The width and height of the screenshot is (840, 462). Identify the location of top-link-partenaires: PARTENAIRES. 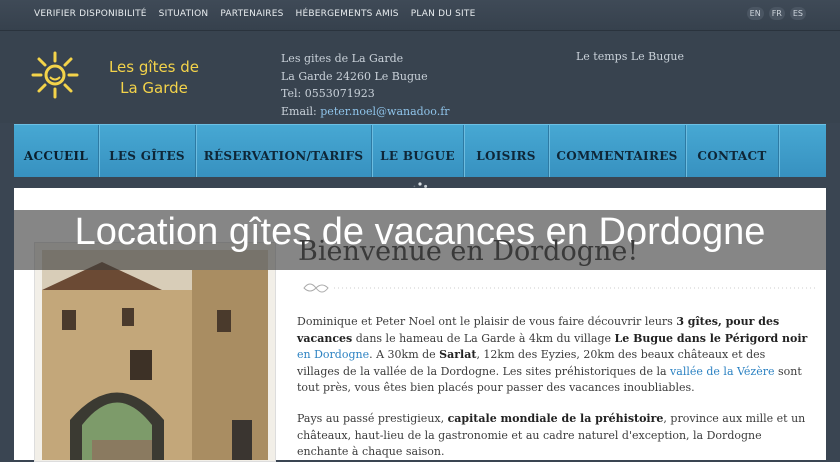
(251, 14).